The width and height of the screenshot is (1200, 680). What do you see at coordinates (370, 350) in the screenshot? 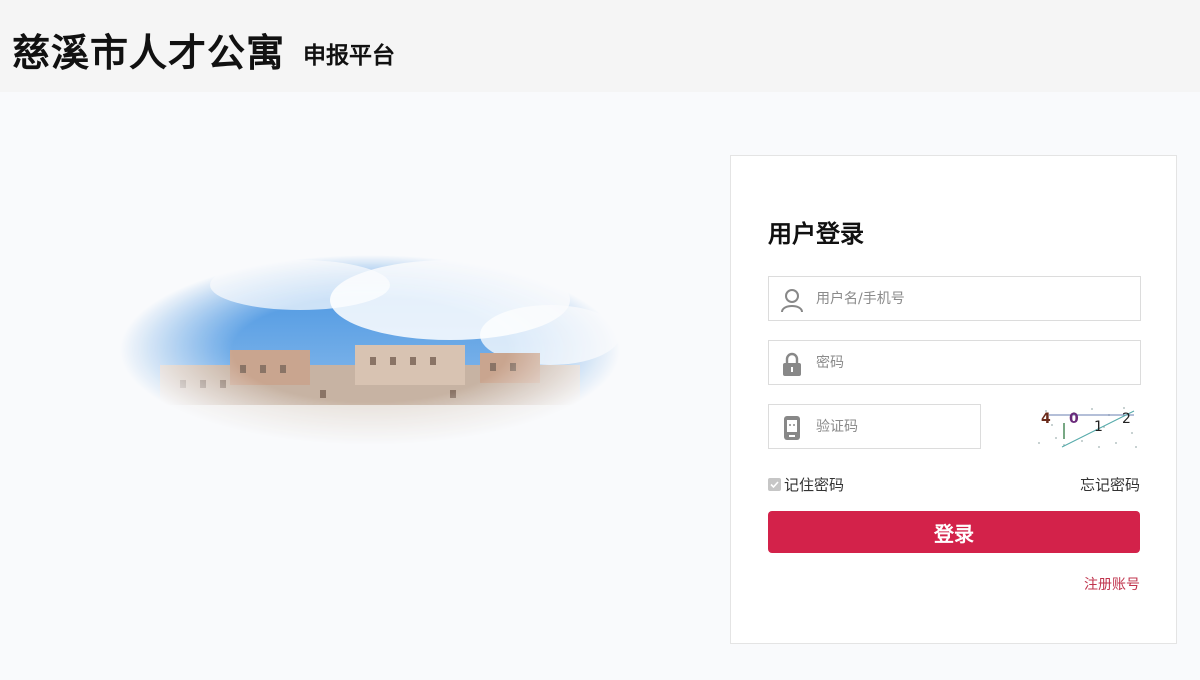
I see `hero-image` at bounding box center [370, 350].